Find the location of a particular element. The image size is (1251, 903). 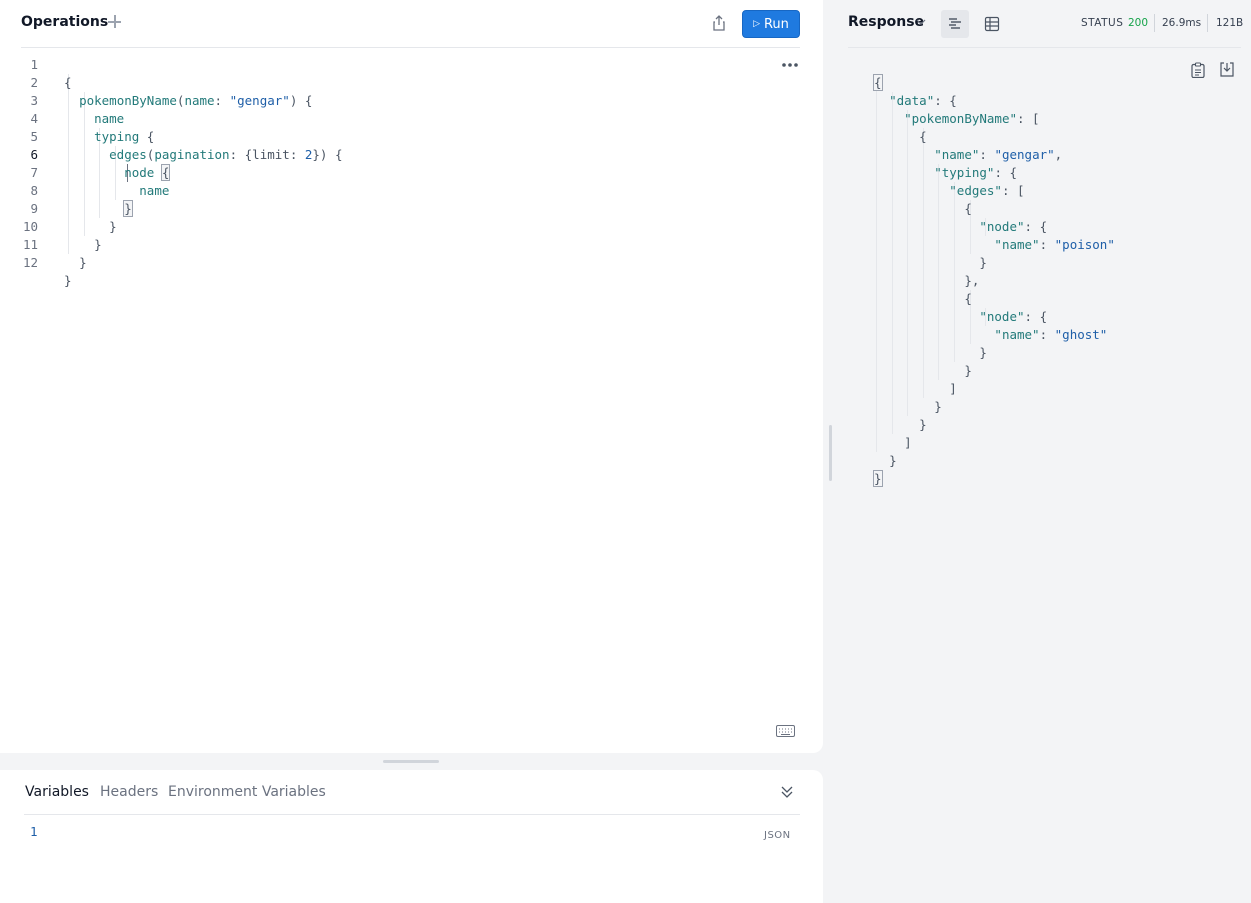

json-line: "pokemonByName": [ is located at coordinates (972, 118).